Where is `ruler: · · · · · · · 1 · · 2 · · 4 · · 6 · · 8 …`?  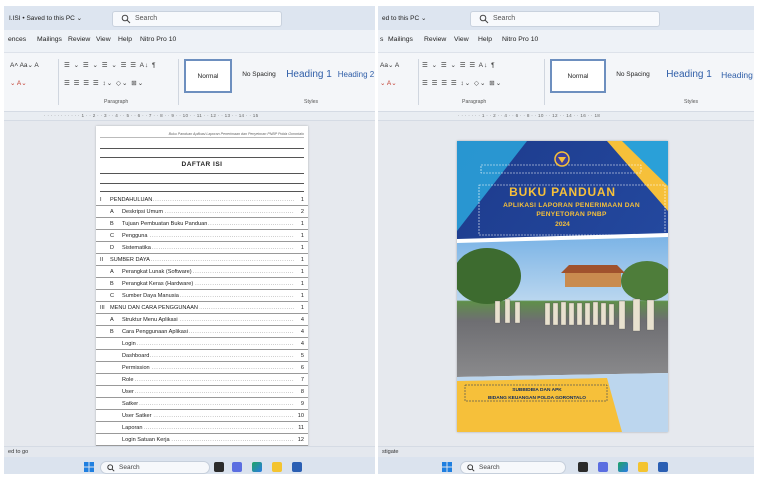
ruler: · · · · · · · 1 · · 2 · · 4 · · 6 · · 8 … is located at coordinates (566, 116).